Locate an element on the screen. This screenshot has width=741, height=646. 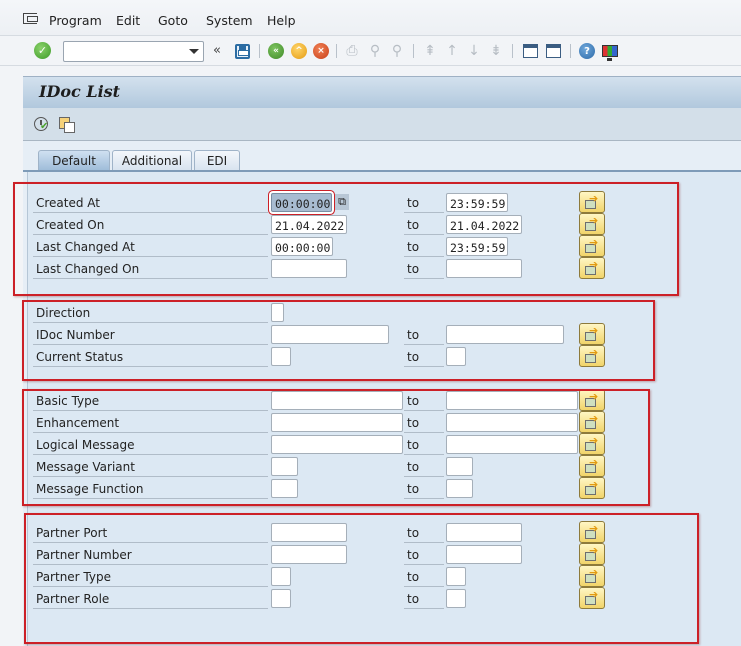
menu-system: System is located at coordinates (229, 20).